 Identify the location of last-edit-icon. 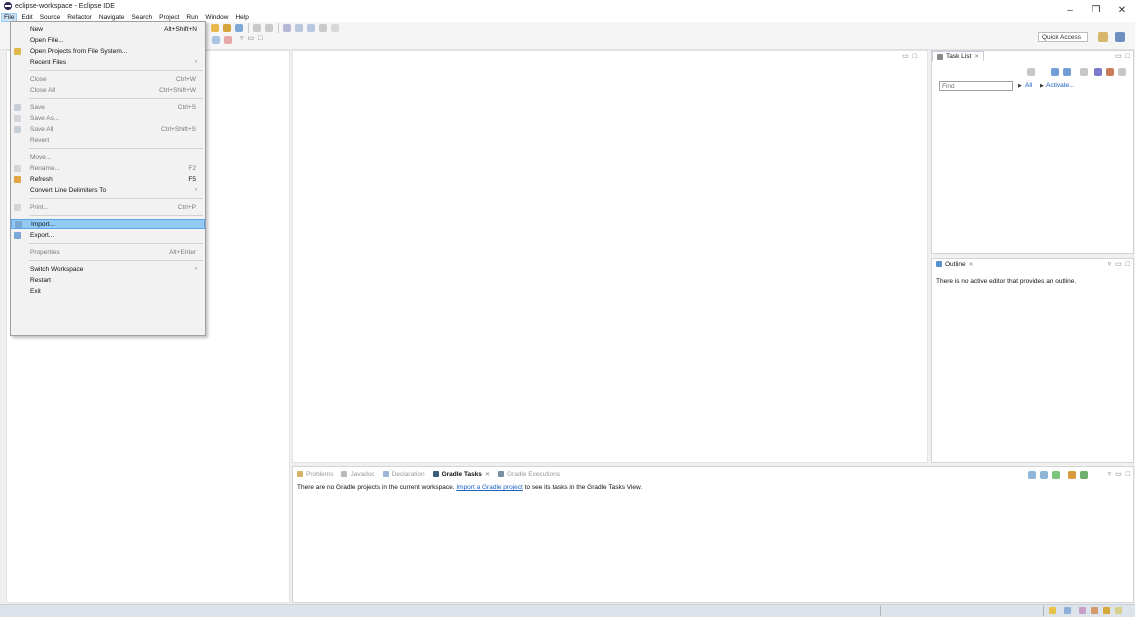
(287, 28).